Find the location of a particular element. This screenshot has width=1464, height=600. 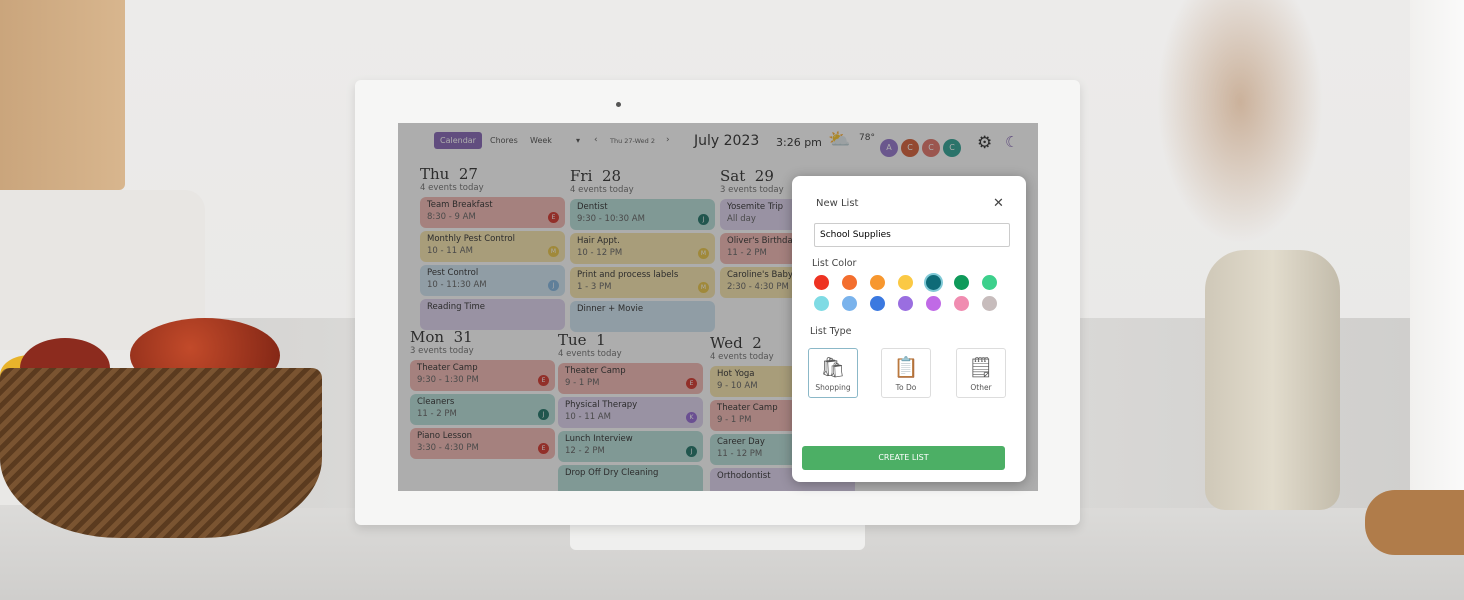

list-type-label-text: Other is located at coordinates (981, 387).